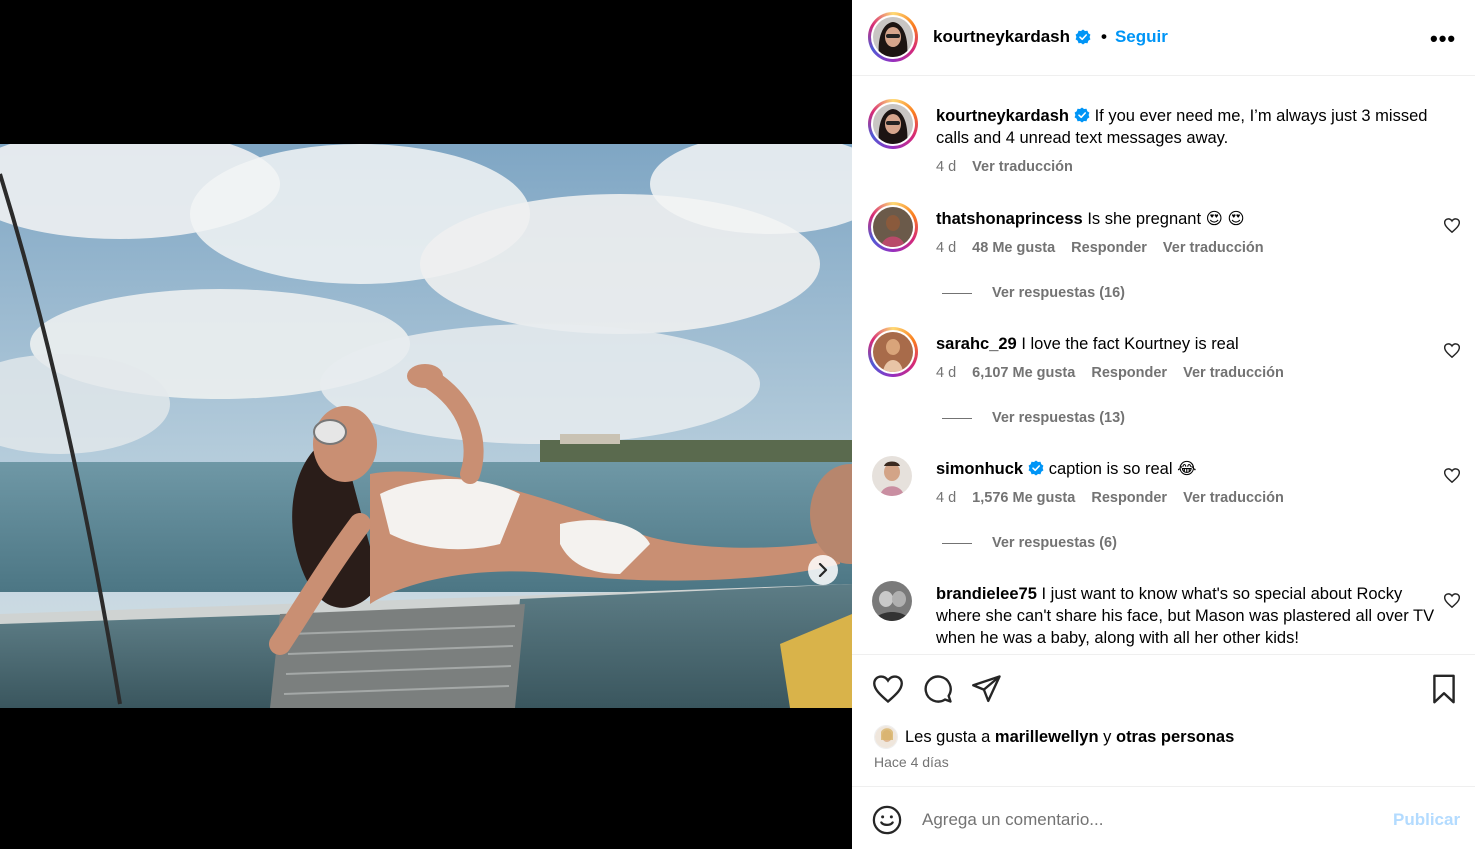 This screenshot has width=1475, height=849. What do you see at coordinates (1130, 344) in the screenshot?
I see `comment-text: I love the fact Kourtney is real` at bounding box center [1130, 344].